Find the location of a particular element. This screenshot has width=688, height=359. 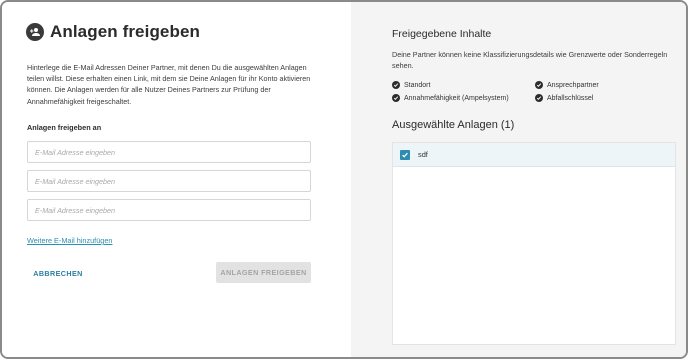

shared-field-label: Abfallschlüssel is located at coordinates (570, 98).